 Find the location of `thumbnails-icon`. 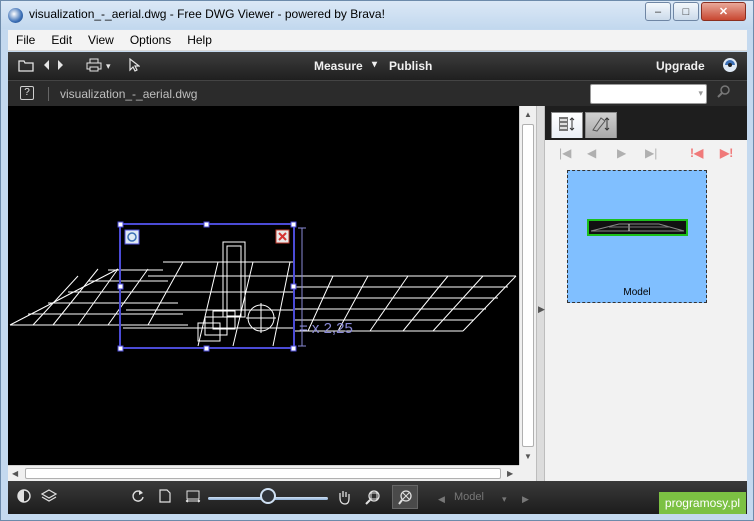

thumbnails-icon is located at coordinates (567, 125).